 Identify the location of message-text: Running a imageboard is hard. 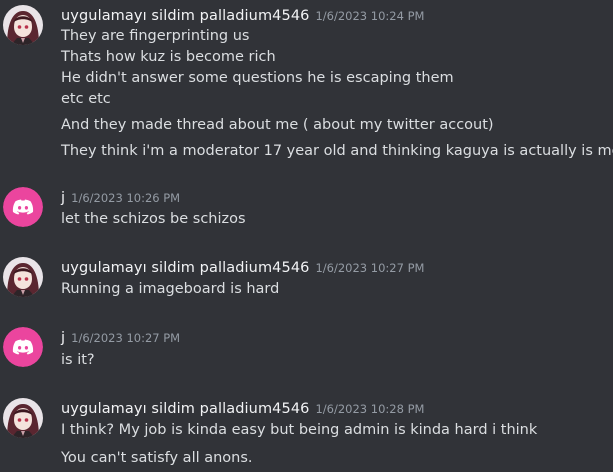
(170, 289).